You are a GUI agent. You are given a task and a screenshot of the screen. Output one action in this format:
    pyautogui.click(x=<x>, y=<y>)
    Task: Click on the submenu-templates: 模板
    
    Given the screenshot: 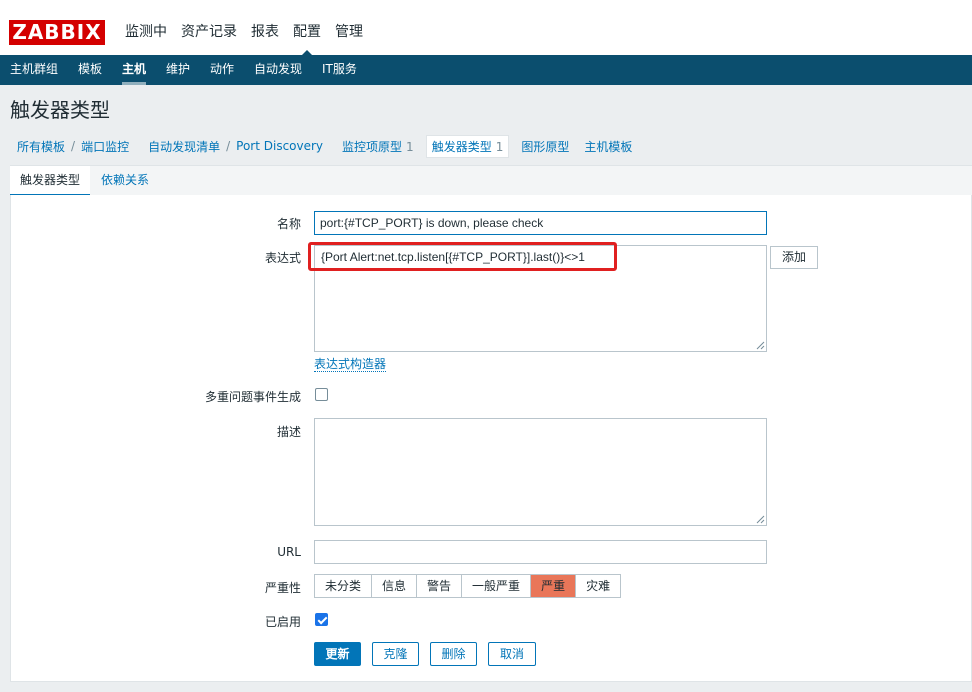 What is the action you would take?
    pyautogui.click(x=90, y=70)
    